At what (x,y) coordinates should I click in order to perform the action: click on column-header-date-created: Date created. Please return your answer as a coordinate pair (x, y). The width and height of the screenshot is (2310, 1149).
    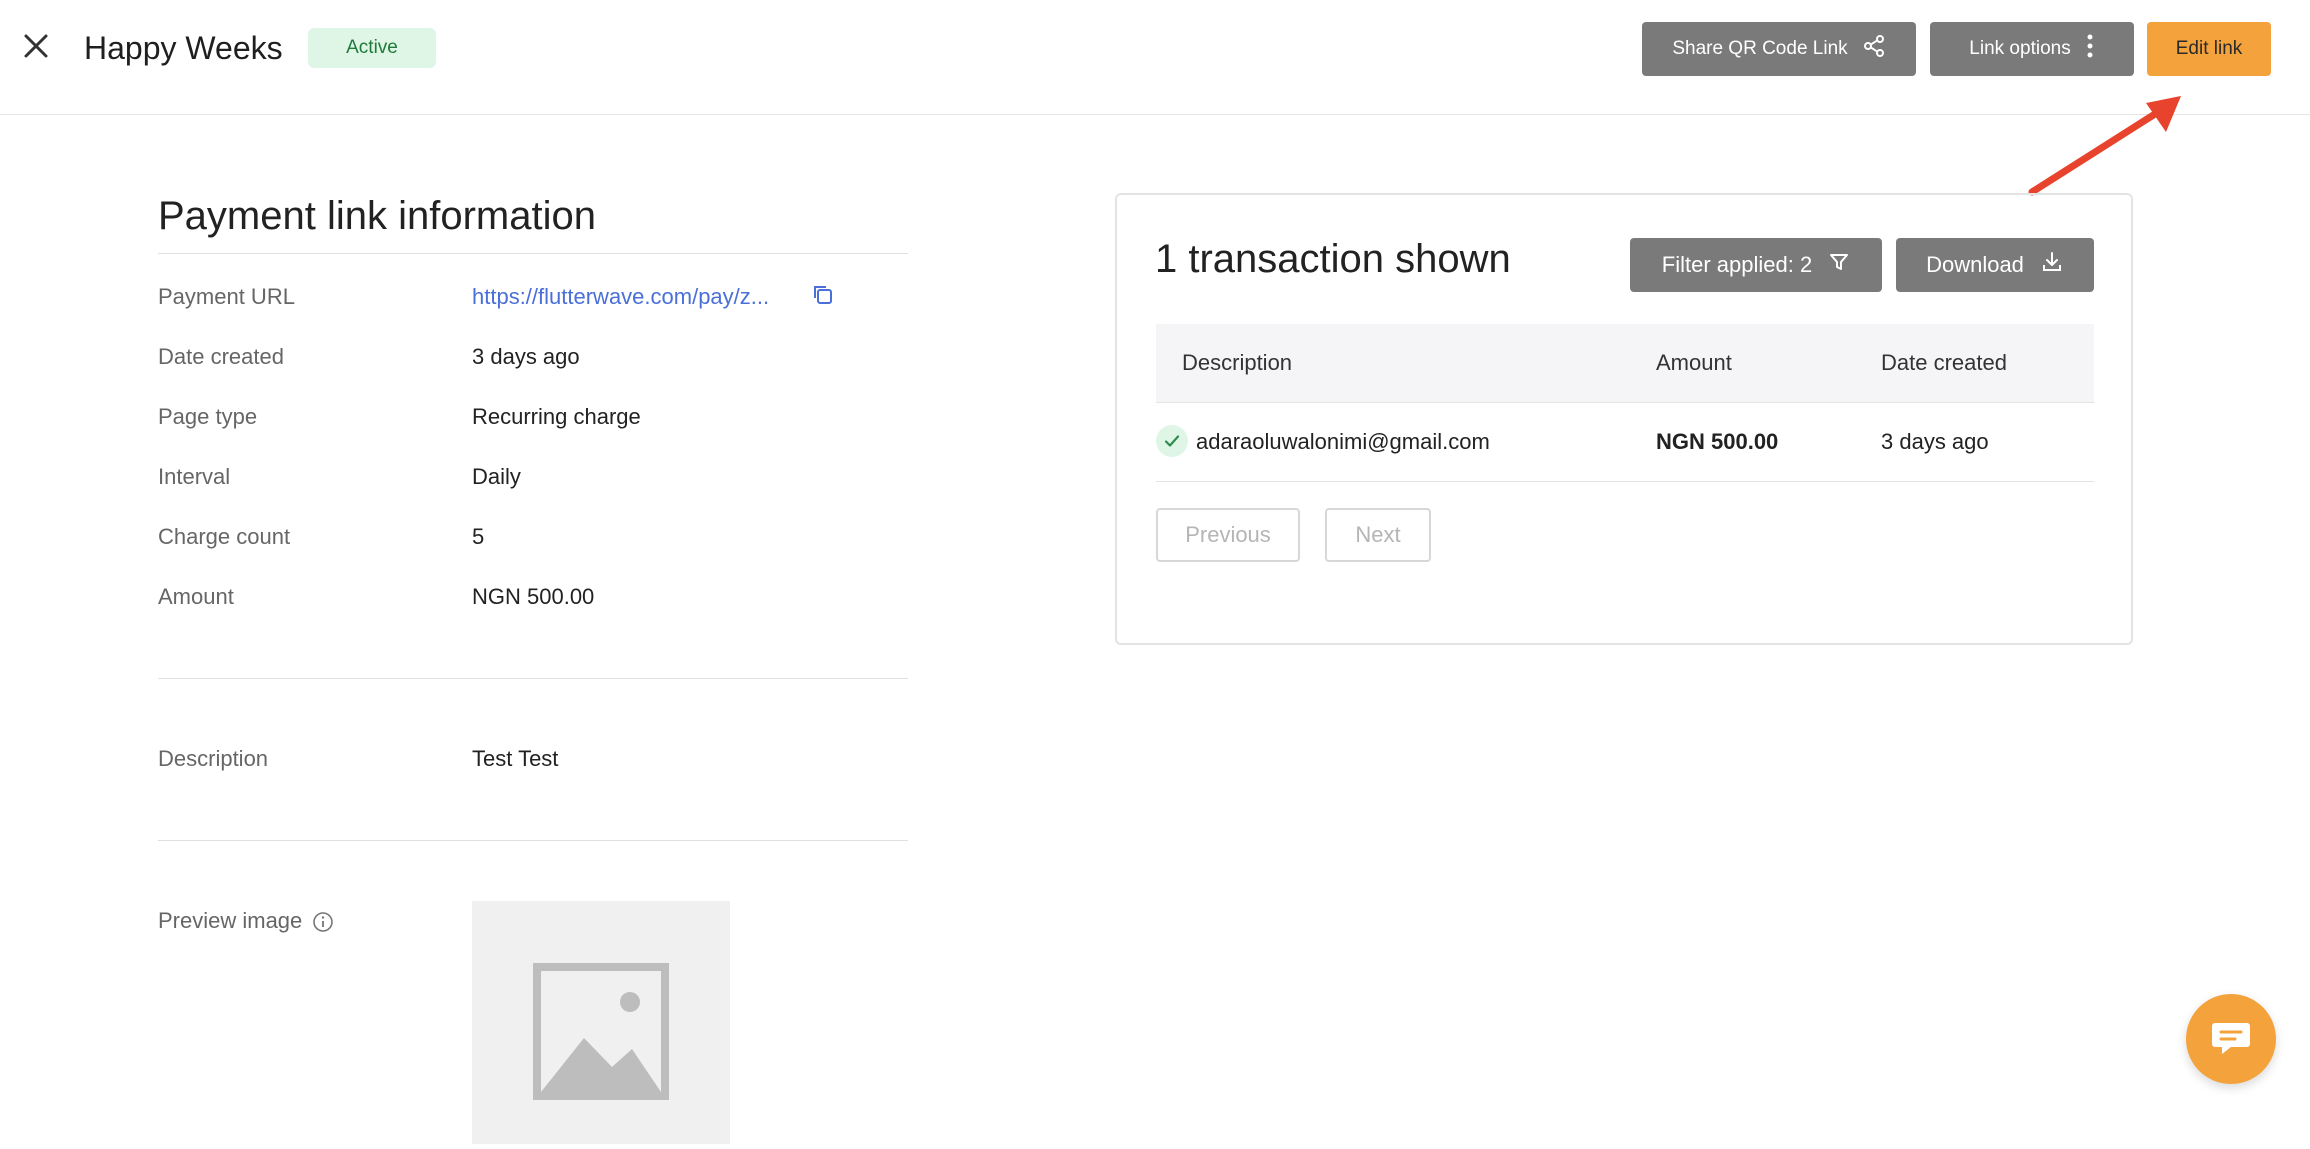
    Looking at the image, I should click on (1944, 362).